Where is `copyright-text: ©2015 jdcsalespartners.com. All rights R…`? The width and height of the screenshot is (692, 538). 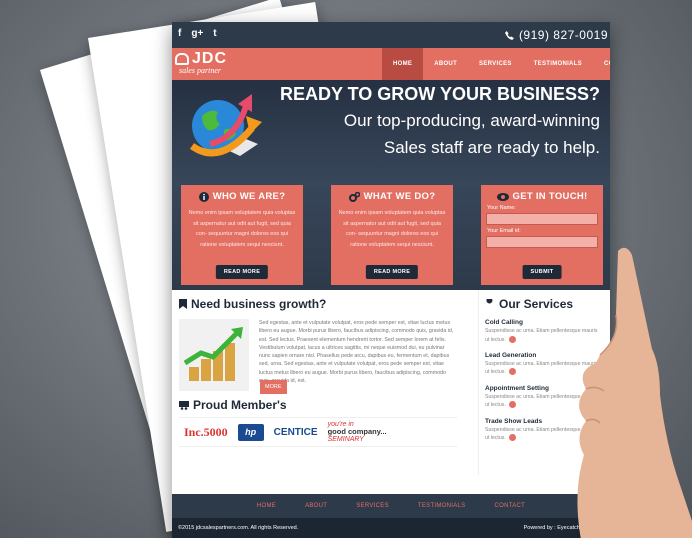 copyright-text: ©2015 jdcsalespartners.com. All rights R… is located at coordinates (238, 528).